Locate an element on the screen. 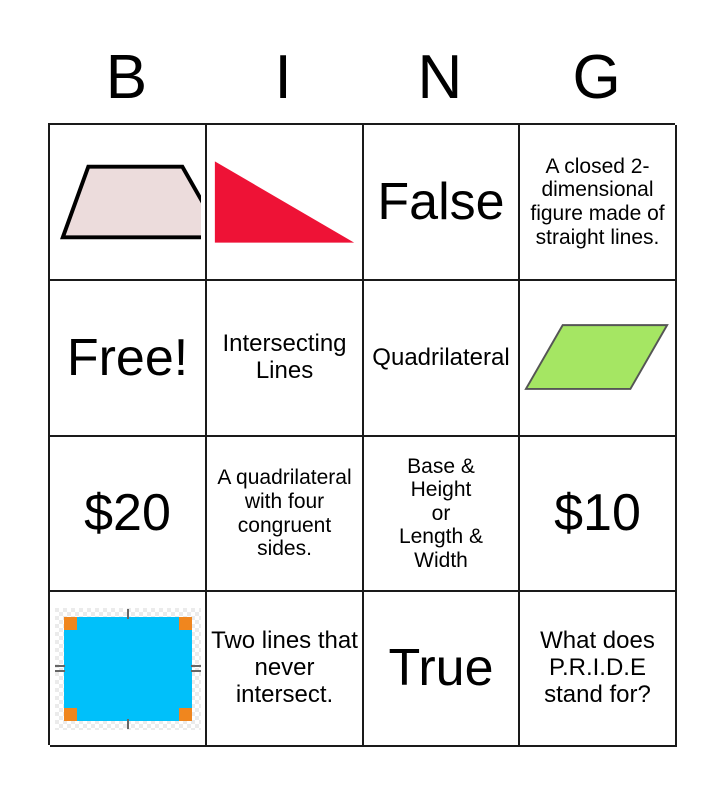  bingo-cell-text: Free! is located at coordinates (127, 357).